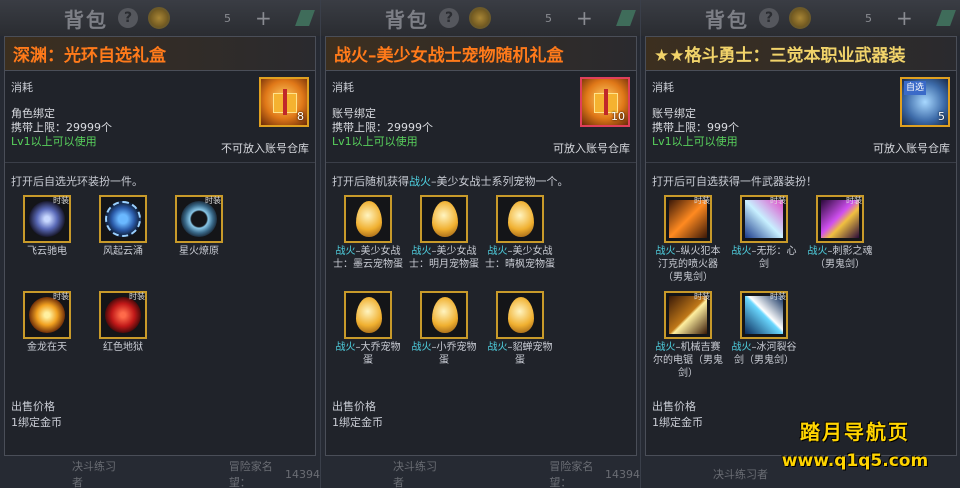 Image resolution: width=960 pixels, height=488 pixels. What do you see at coordinates (688, 360) in the screenshot?
I see `reward-label: 战火–机械吉赛尔的电锯（男鬼剑）` at bounding box center [688, 360].